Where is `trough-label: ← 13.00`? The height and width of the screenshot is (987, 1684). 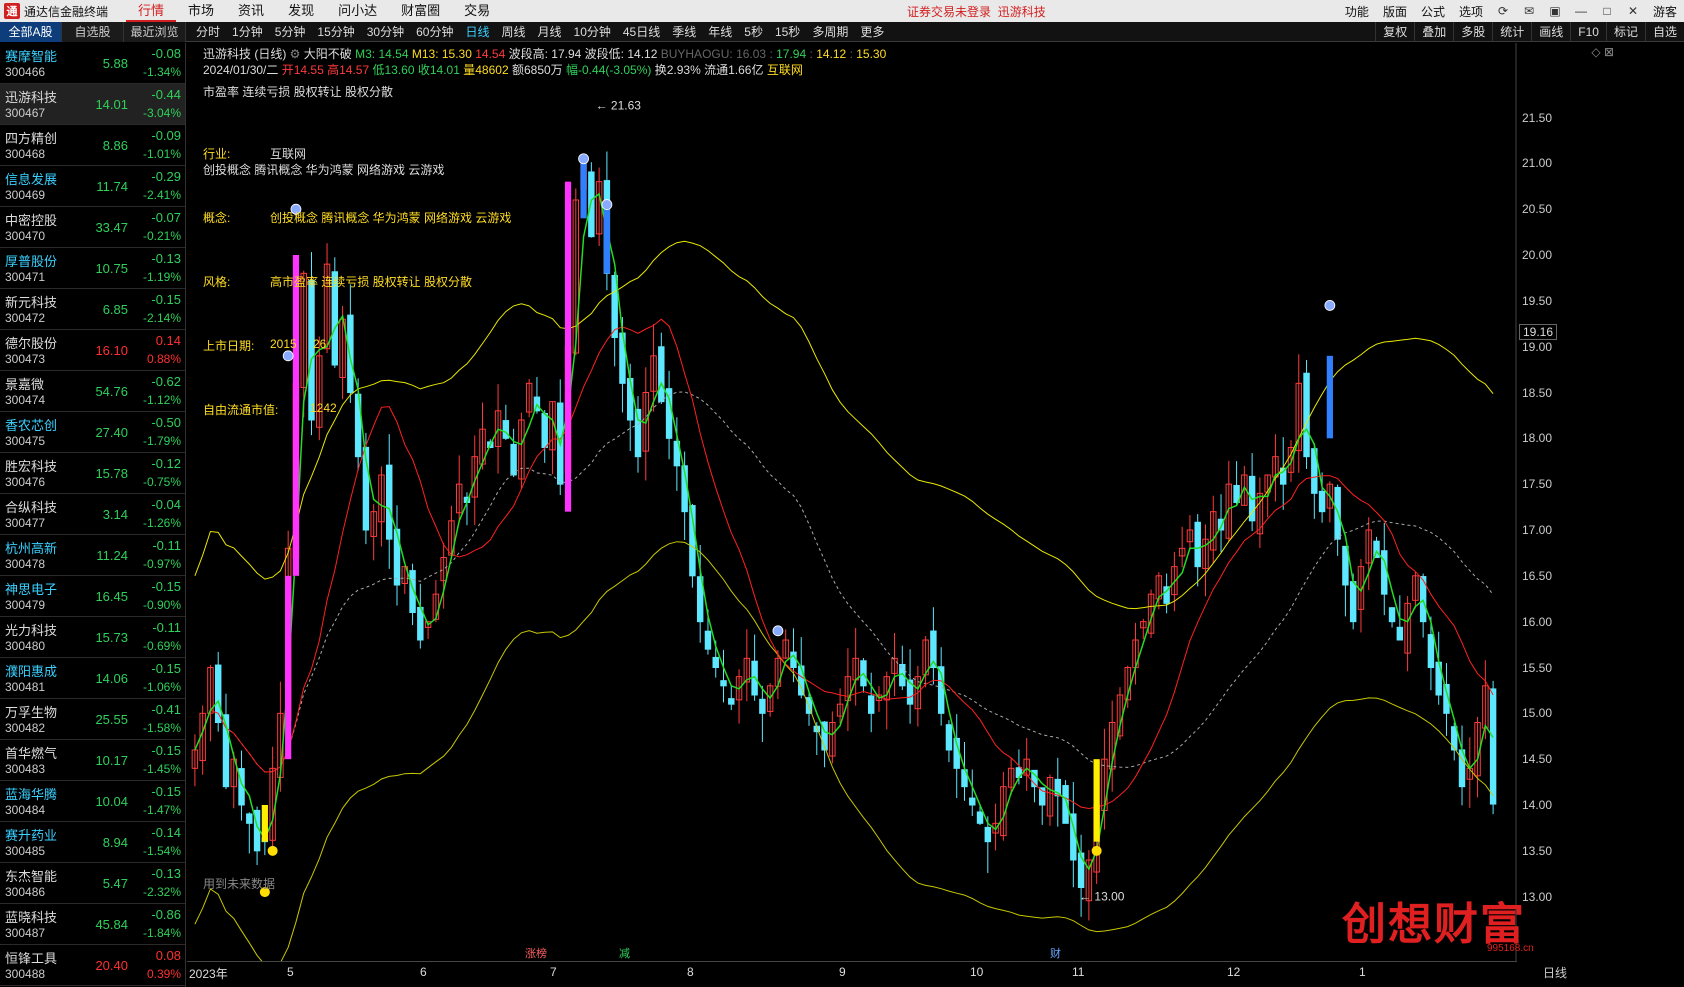
trough-label: ← 13.00 is located at coordinates (1102, 897).